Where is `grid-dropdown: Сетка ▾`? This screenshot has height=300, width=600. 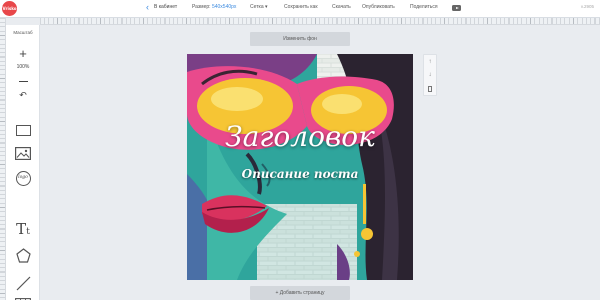 grid-dropdown: Сетка ▾ is located at coordinates (259, 7).